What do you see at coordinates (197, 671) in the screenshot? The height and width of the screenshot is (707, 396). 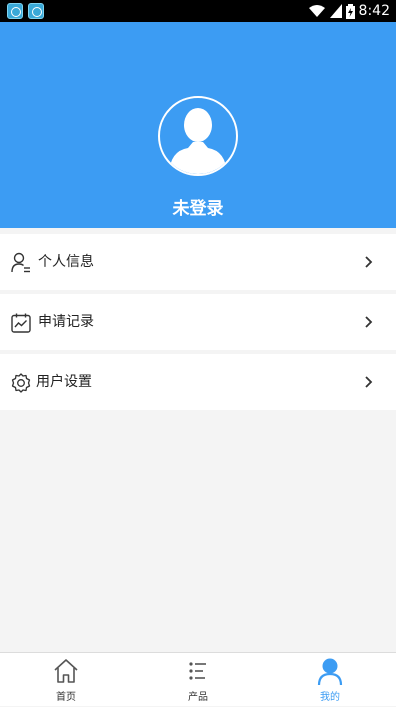 I see `list-icon` at bounding box center [197, 671].